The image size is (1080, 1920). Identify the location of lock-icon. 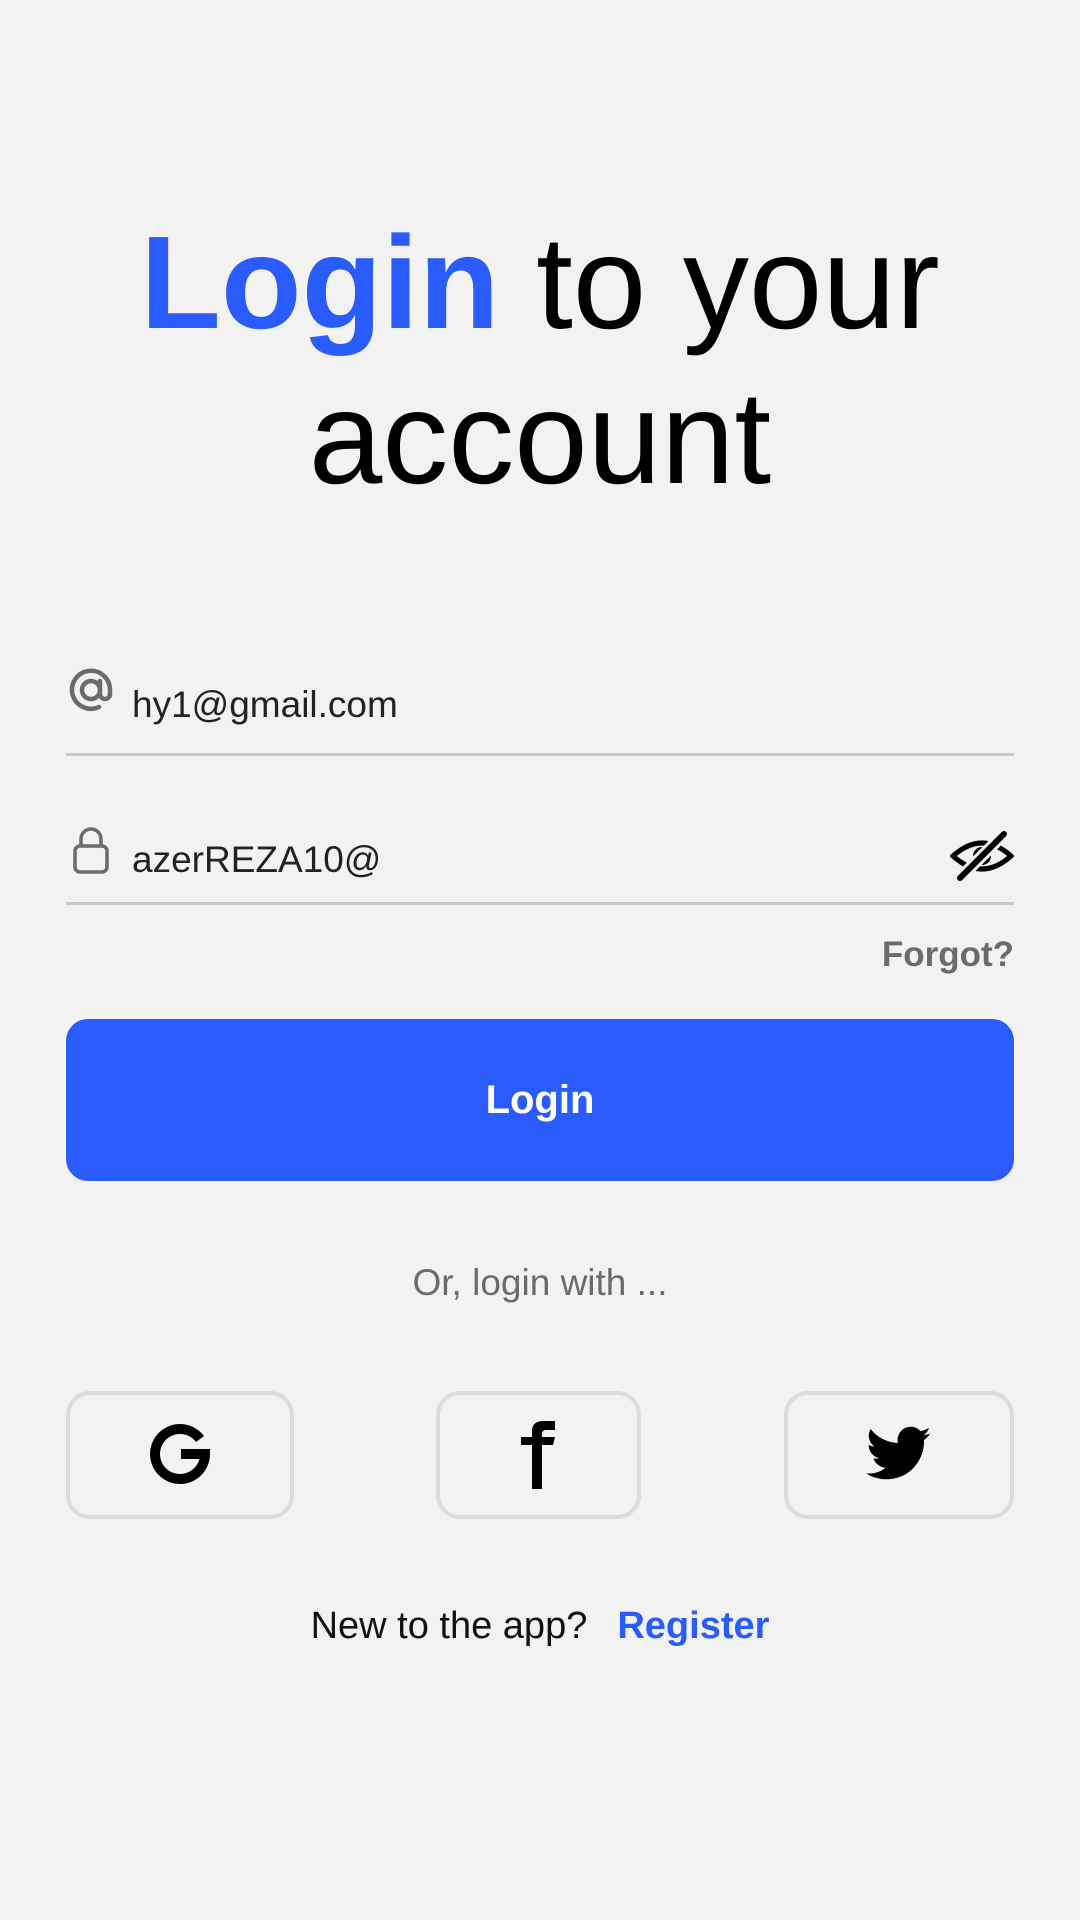
(91, 849).